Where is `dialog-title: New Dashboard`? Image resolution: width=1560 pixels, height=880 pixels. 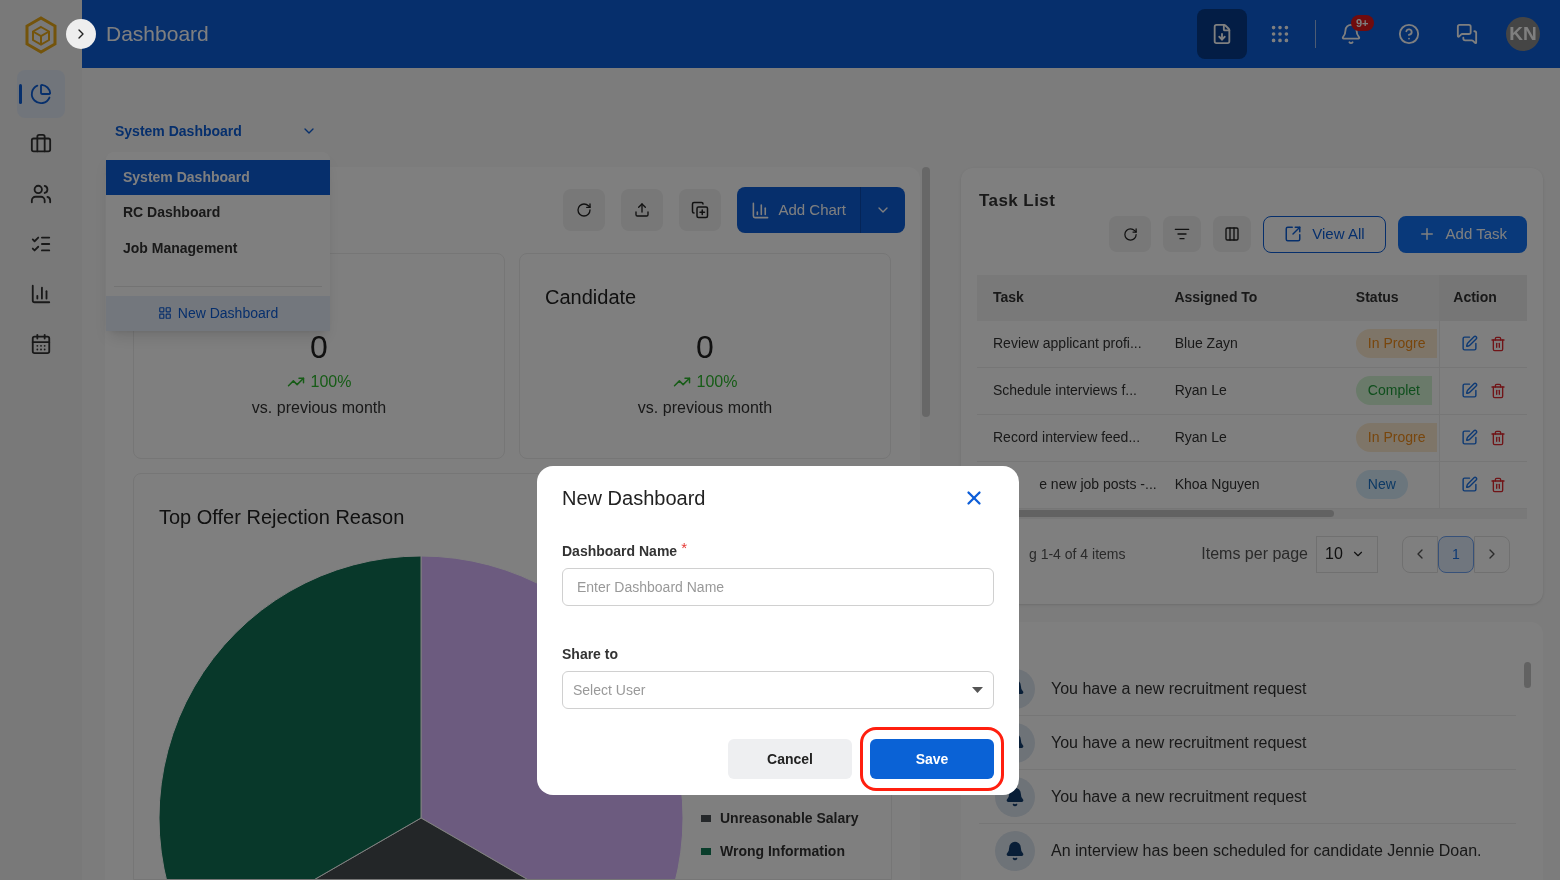 dialog-title: New Dashboard is located at coordinates (634, 498).